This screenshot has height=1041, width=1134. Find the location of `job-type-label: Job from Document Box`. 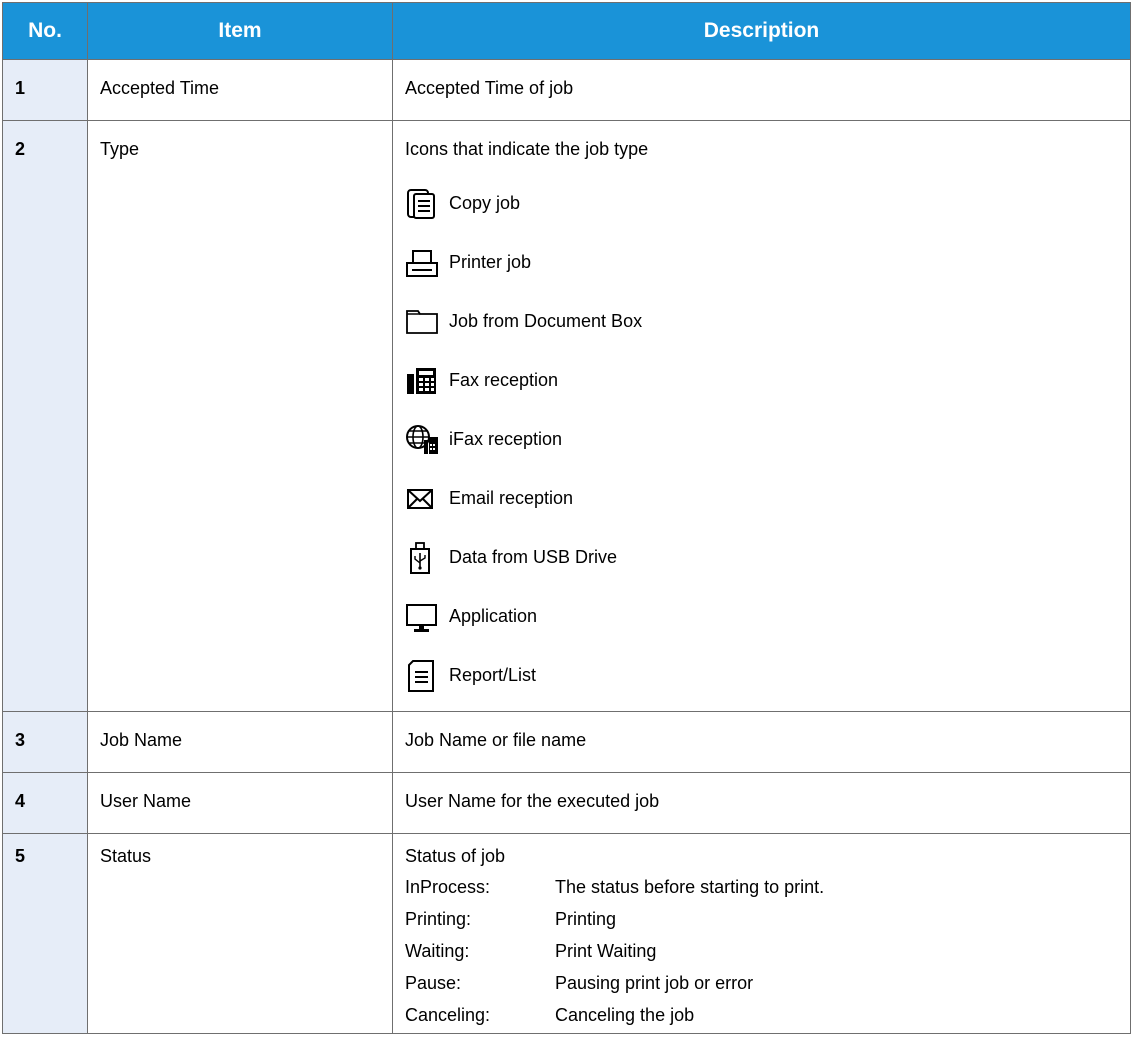

job-type-label: Job from Document Box is located at coordinates (546, 321).